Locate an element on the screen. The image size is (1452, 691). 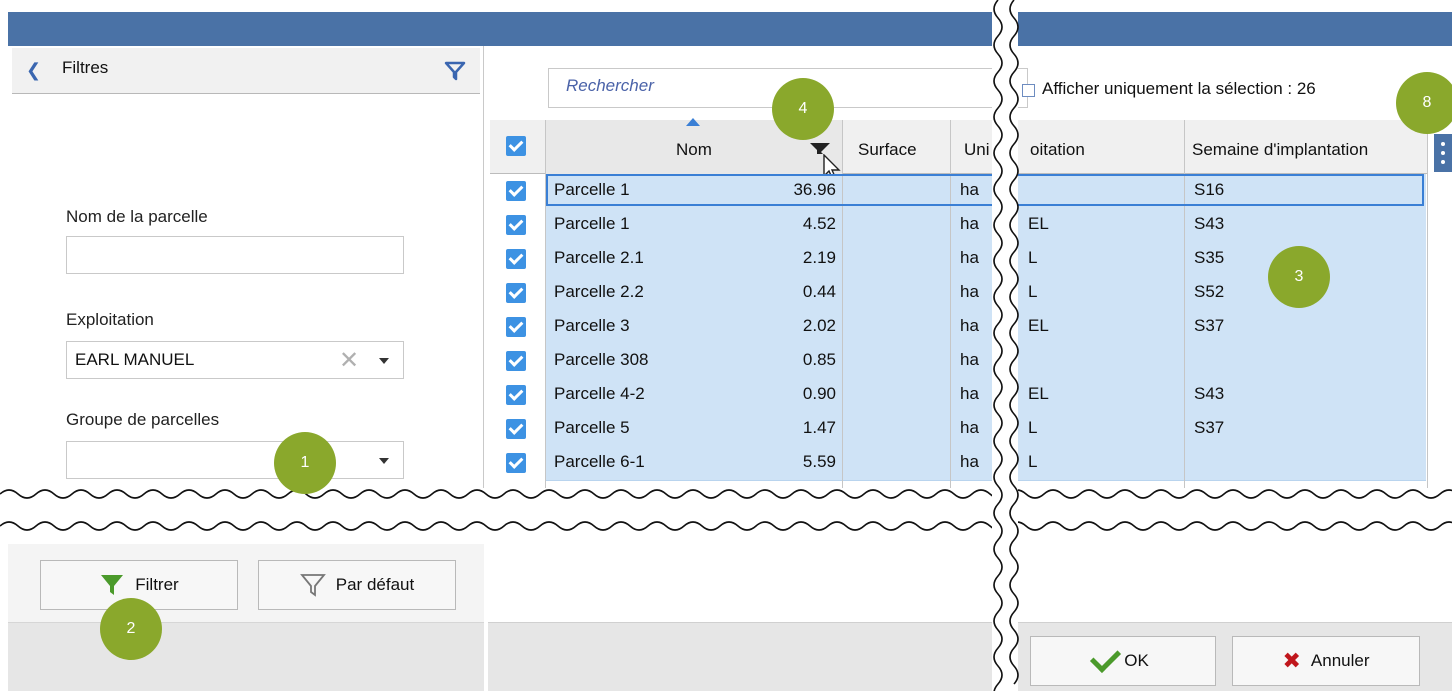
cell-nom: Parcelle 1 is located at coordinates (592, 223).